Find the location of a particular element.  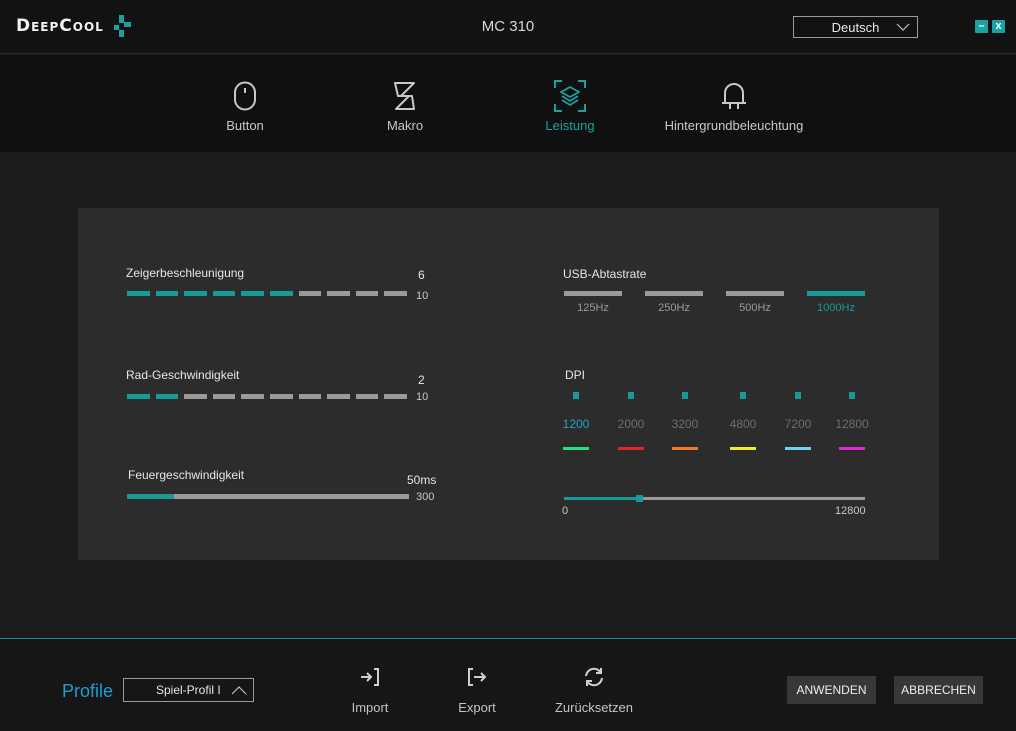

usb-rate-option-1000: 1000Hz is located at coordinates (836, 302).